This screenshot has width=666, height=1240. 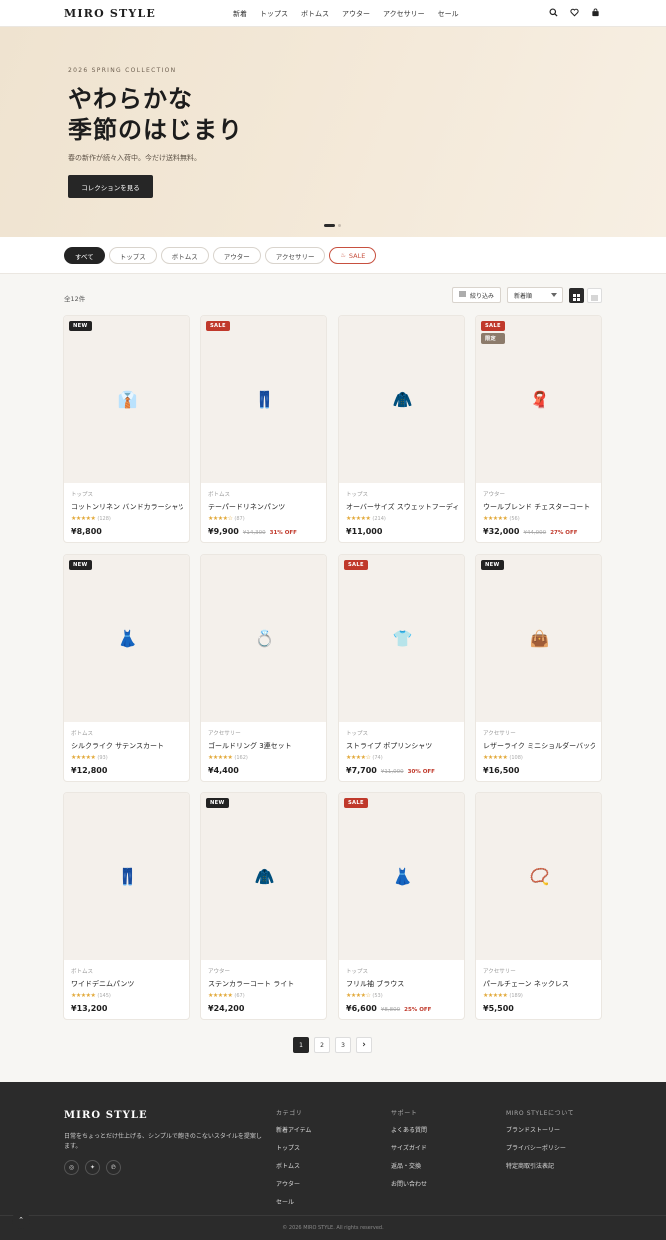 What do you see at coordinates (553, 12) in the screenshot?
I see `search-icon` at bounding box center [553, 12].